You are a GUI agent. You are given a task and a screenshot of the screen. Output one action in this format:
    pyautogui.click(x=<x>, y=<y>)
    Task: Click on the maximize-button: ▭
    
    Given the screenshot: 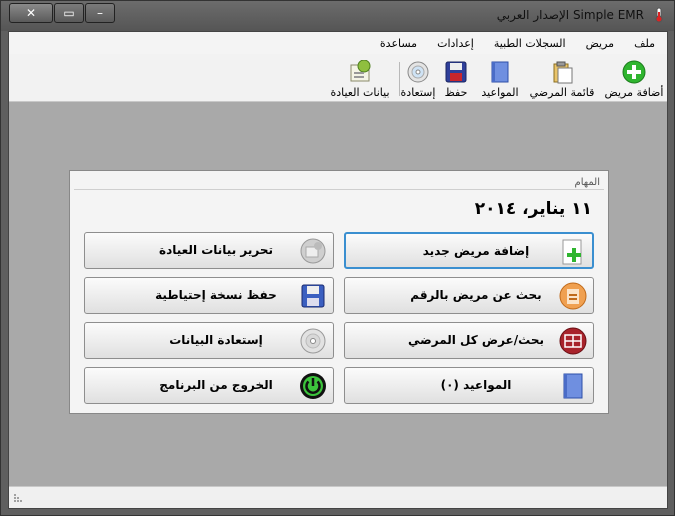 What is the action you would take?
    pyautogui.click(x=69, y=13)
    